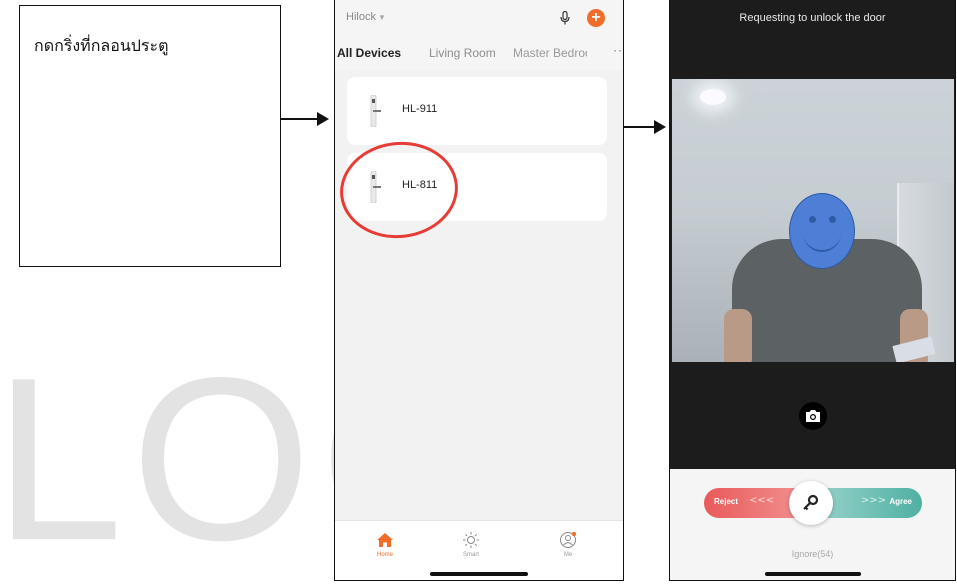 This screenshot has width=957, height=584. I want to click on arrow-to-app-icon, so click(305, 119).